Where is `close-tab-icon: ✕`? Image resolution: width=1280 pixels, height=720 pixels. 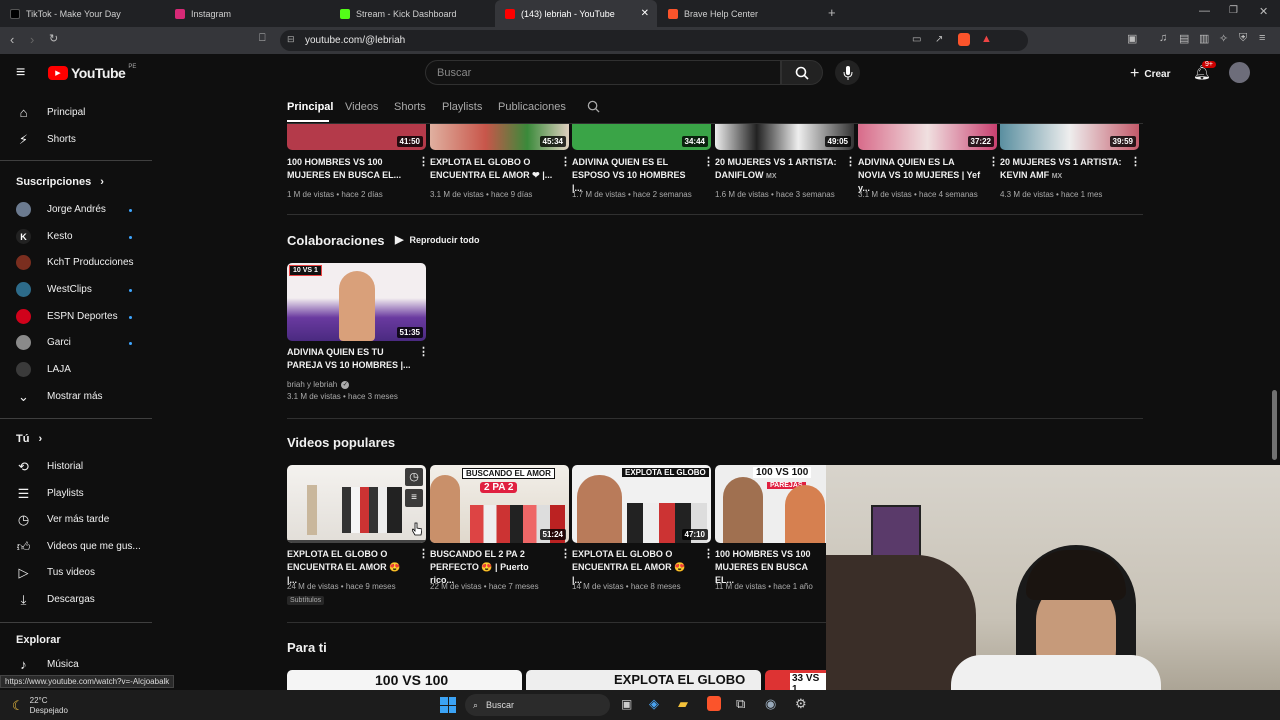 close-tab-icon: ✕ is located at coordinates (645, 13).